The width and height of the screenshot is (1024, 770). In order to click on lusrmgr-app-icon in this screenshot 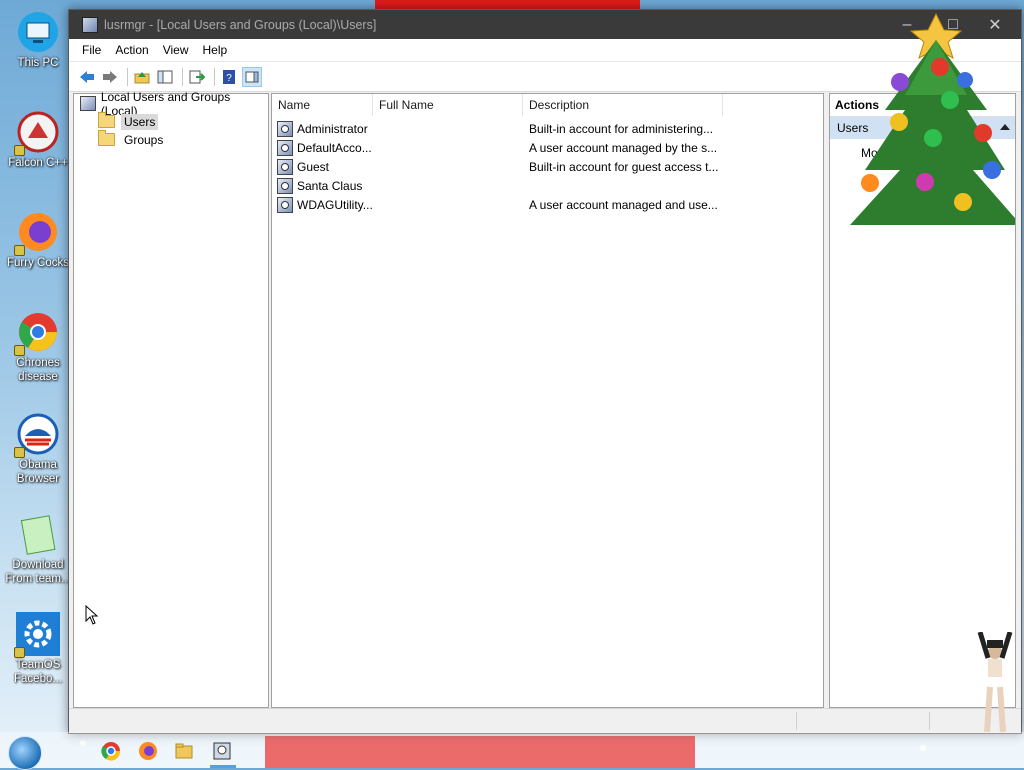, I will do `click(90, 24)`.